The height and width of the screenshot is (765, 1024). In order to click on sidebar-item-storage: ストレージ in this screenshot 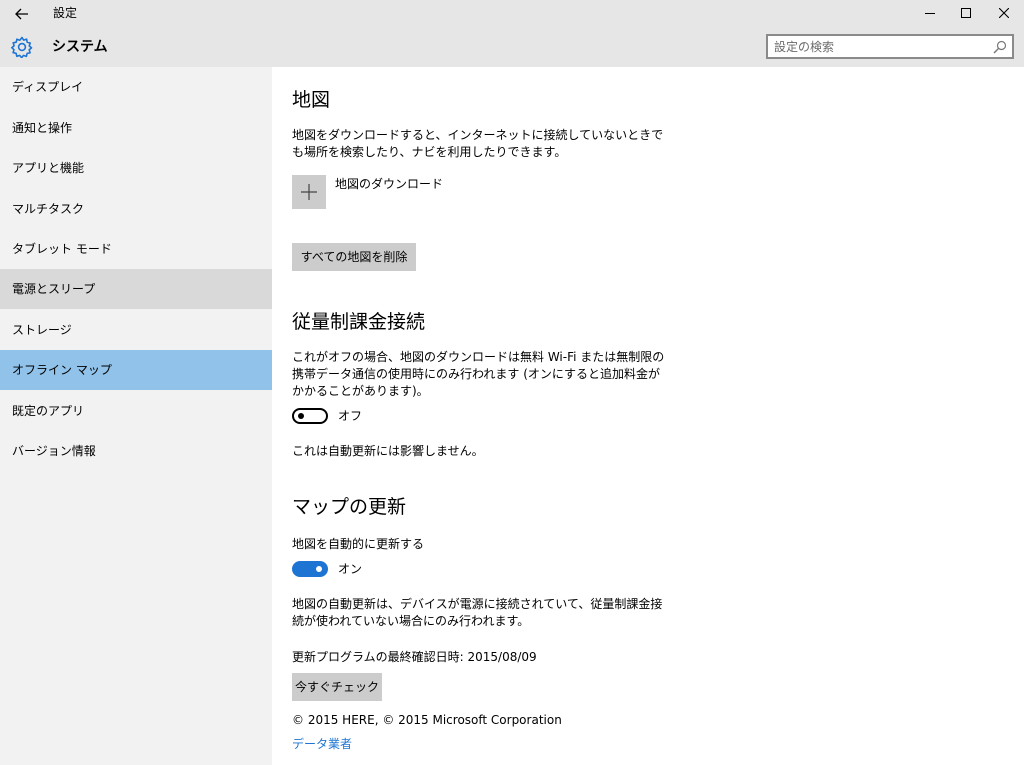, I will do `click(136, 330)`.